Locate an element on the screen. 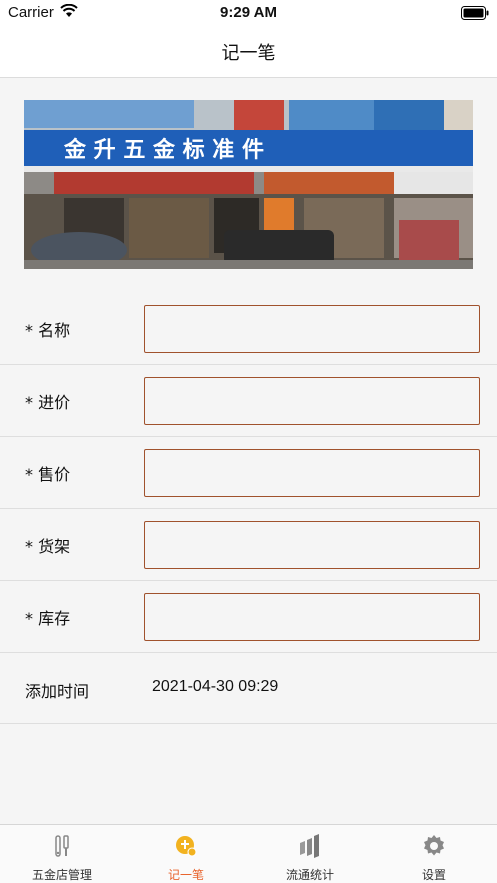 The height and width of the screenshot is (883, 497). stock-label: * 库存 is located at coordinates (48, 618).